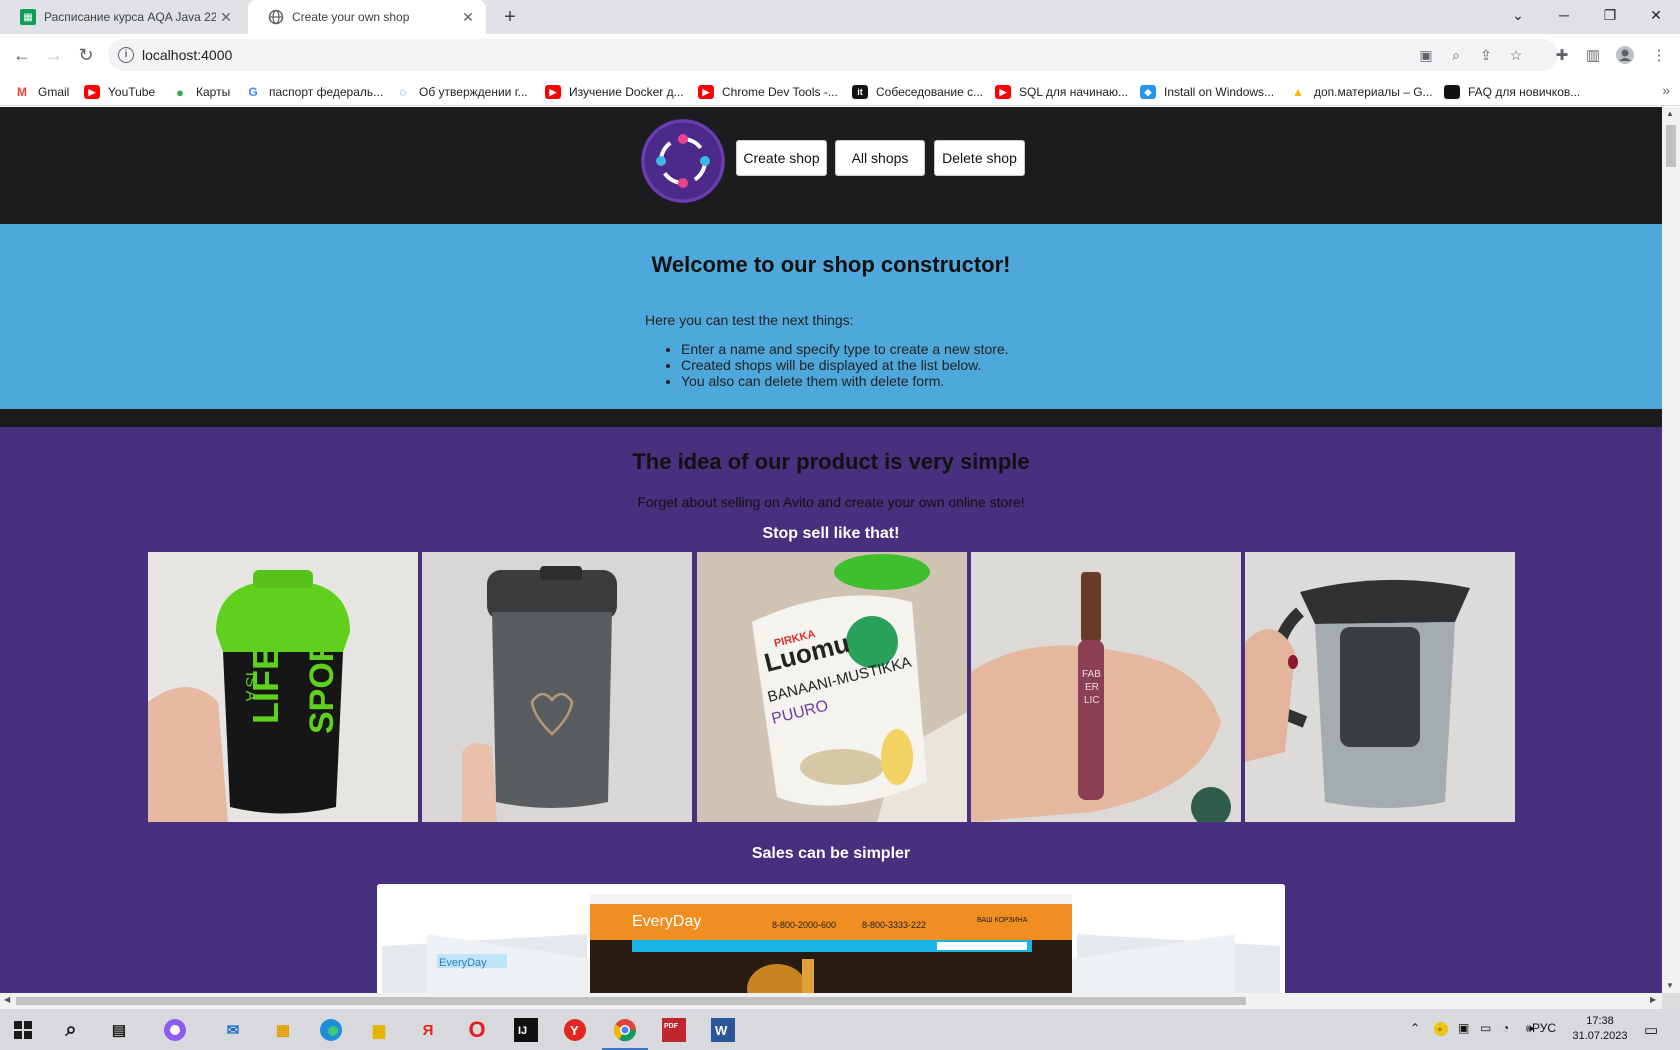 Image resolution: width=1680 pixels, height=1050 pixels. Describe the element at coordinates (1518, 15) in the screenshot. I see `tab-search-icon: ⌄` at that location.